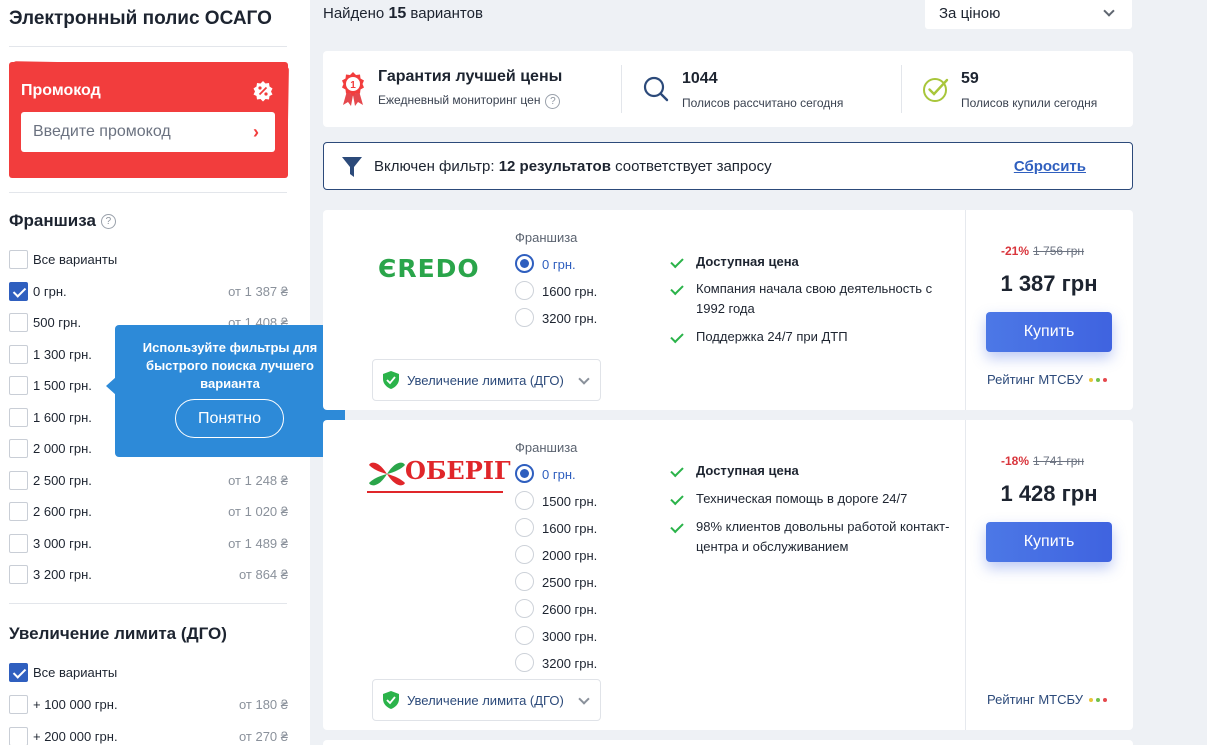  I want to click on filter-option: 2 500 грн. от 1 248 ₴, so click(154, 481).